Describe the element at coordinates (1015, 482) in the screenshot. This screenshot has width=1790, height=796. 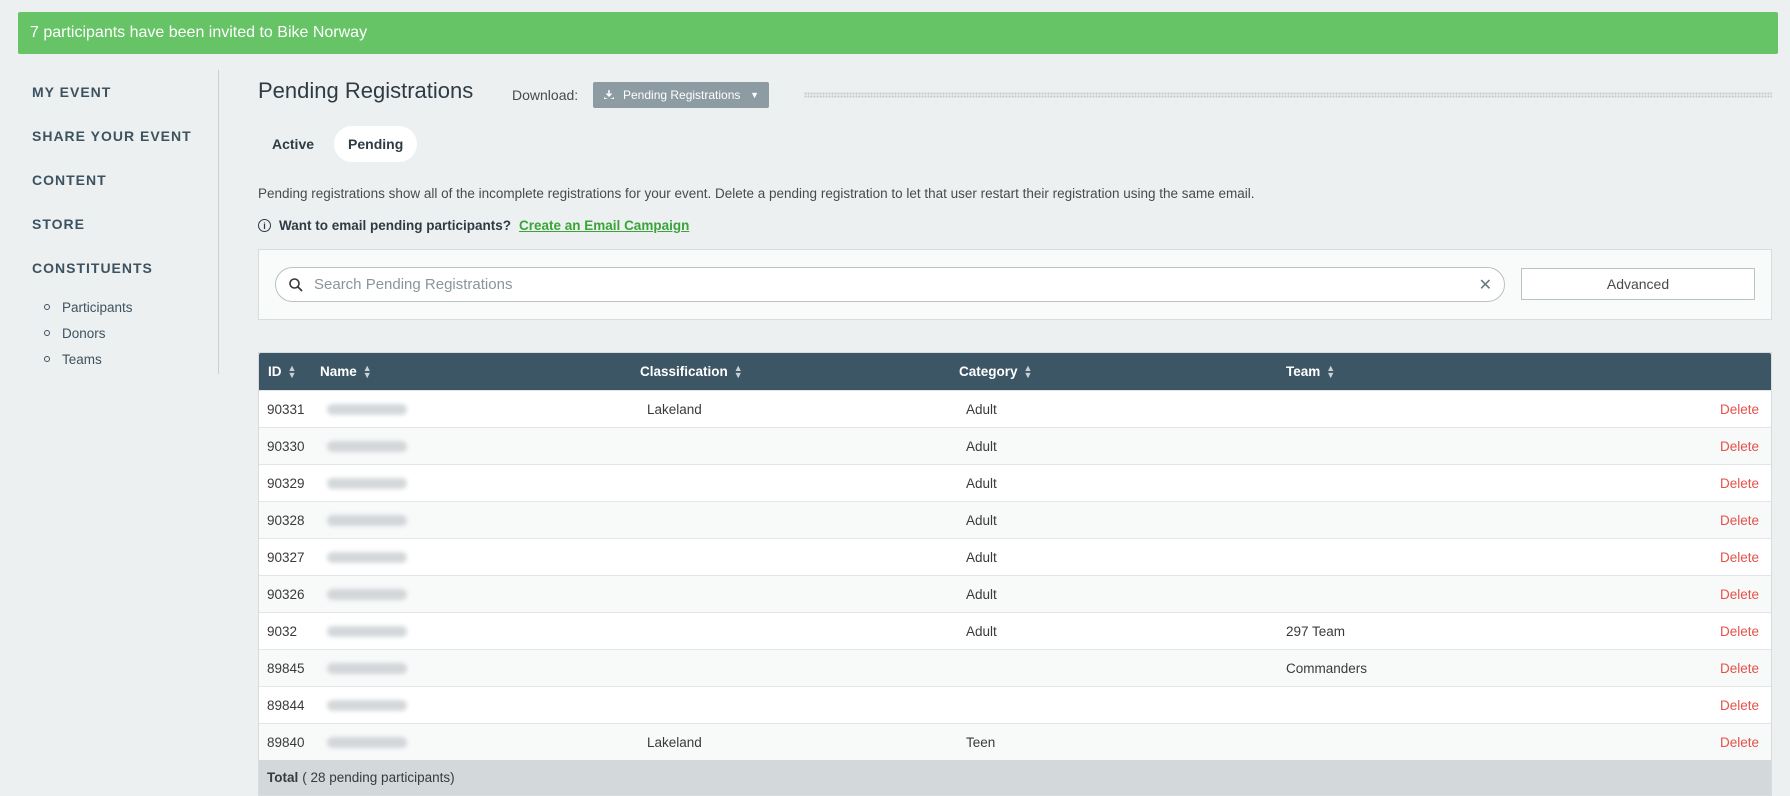
I see `table-row: 90329 Adult Delete` at that location.